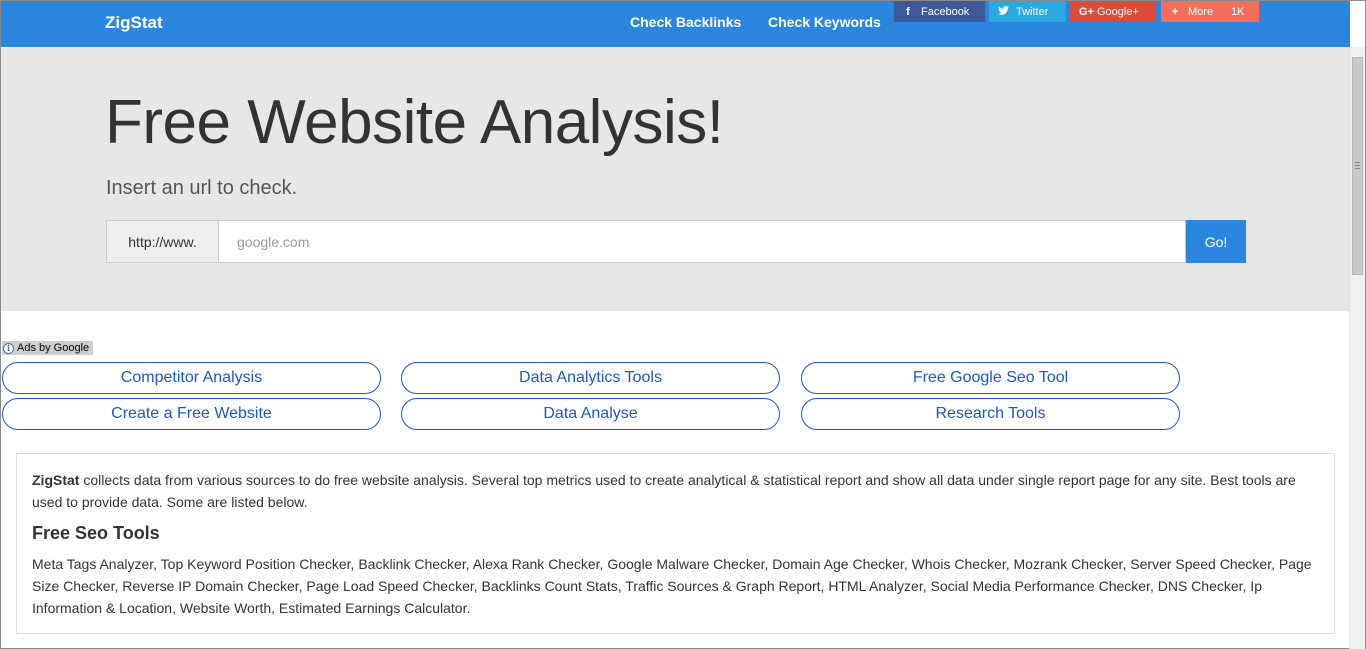  I want to click on share-facebook-button: f Facebook, so click(939, 11).